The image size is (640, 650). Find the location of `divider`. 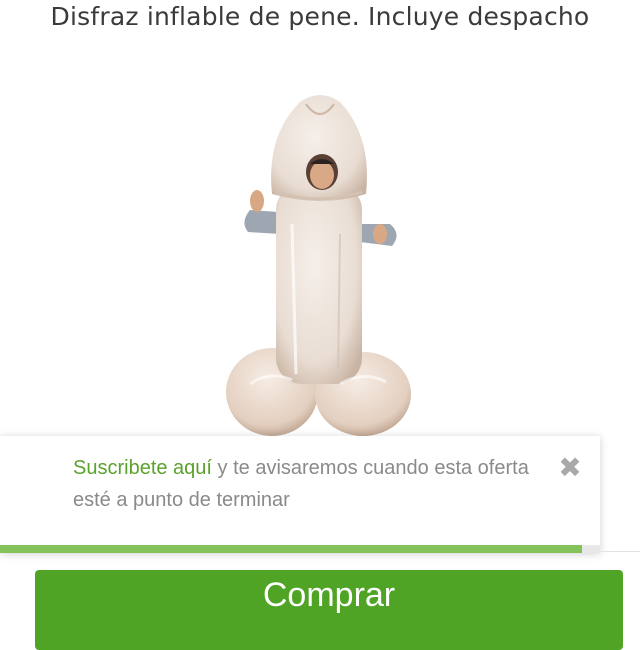

divider is located at coordinates (620, 551).